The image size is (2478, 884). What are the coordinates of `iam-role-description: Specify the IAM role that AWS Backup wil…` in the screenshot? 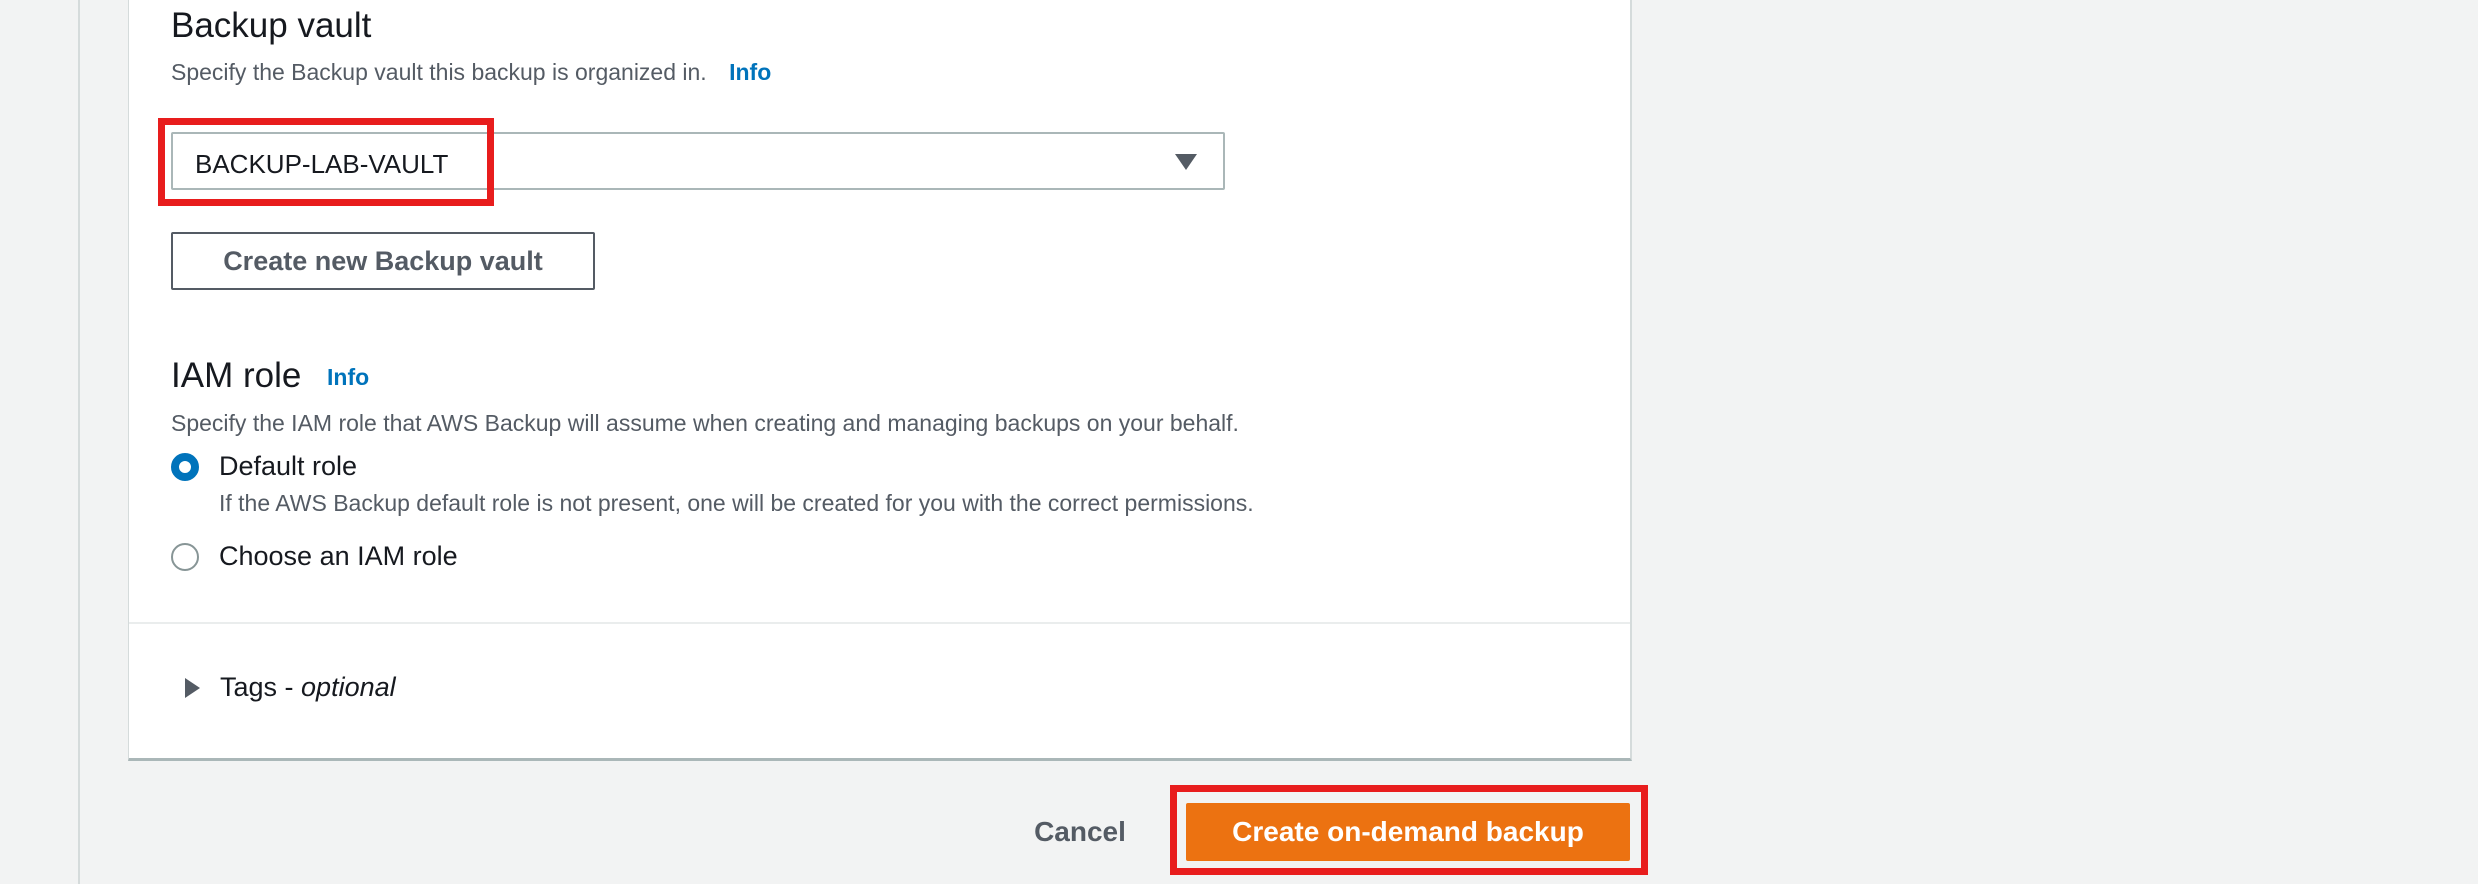 It's located at (705, 423).